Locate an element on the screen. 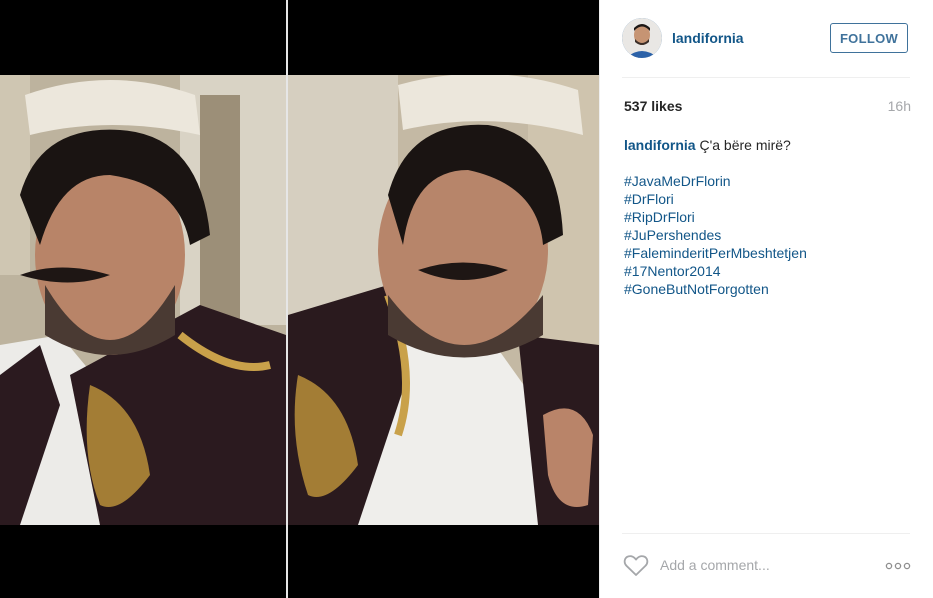  comment-input is located at coordinates (760, 565).